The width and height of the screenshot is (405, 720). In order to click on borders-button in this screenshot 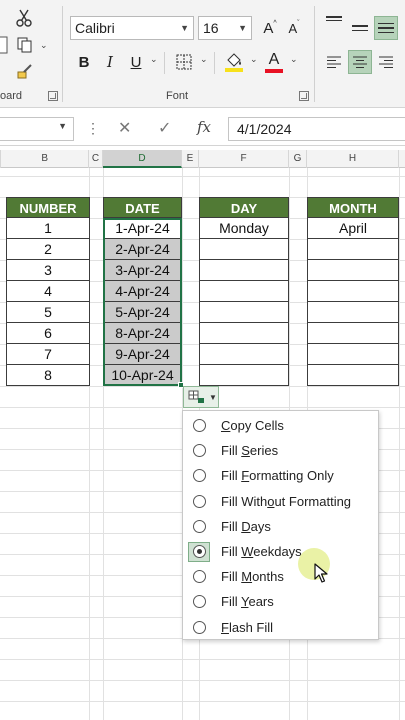, I will do `click(184, 62)`.